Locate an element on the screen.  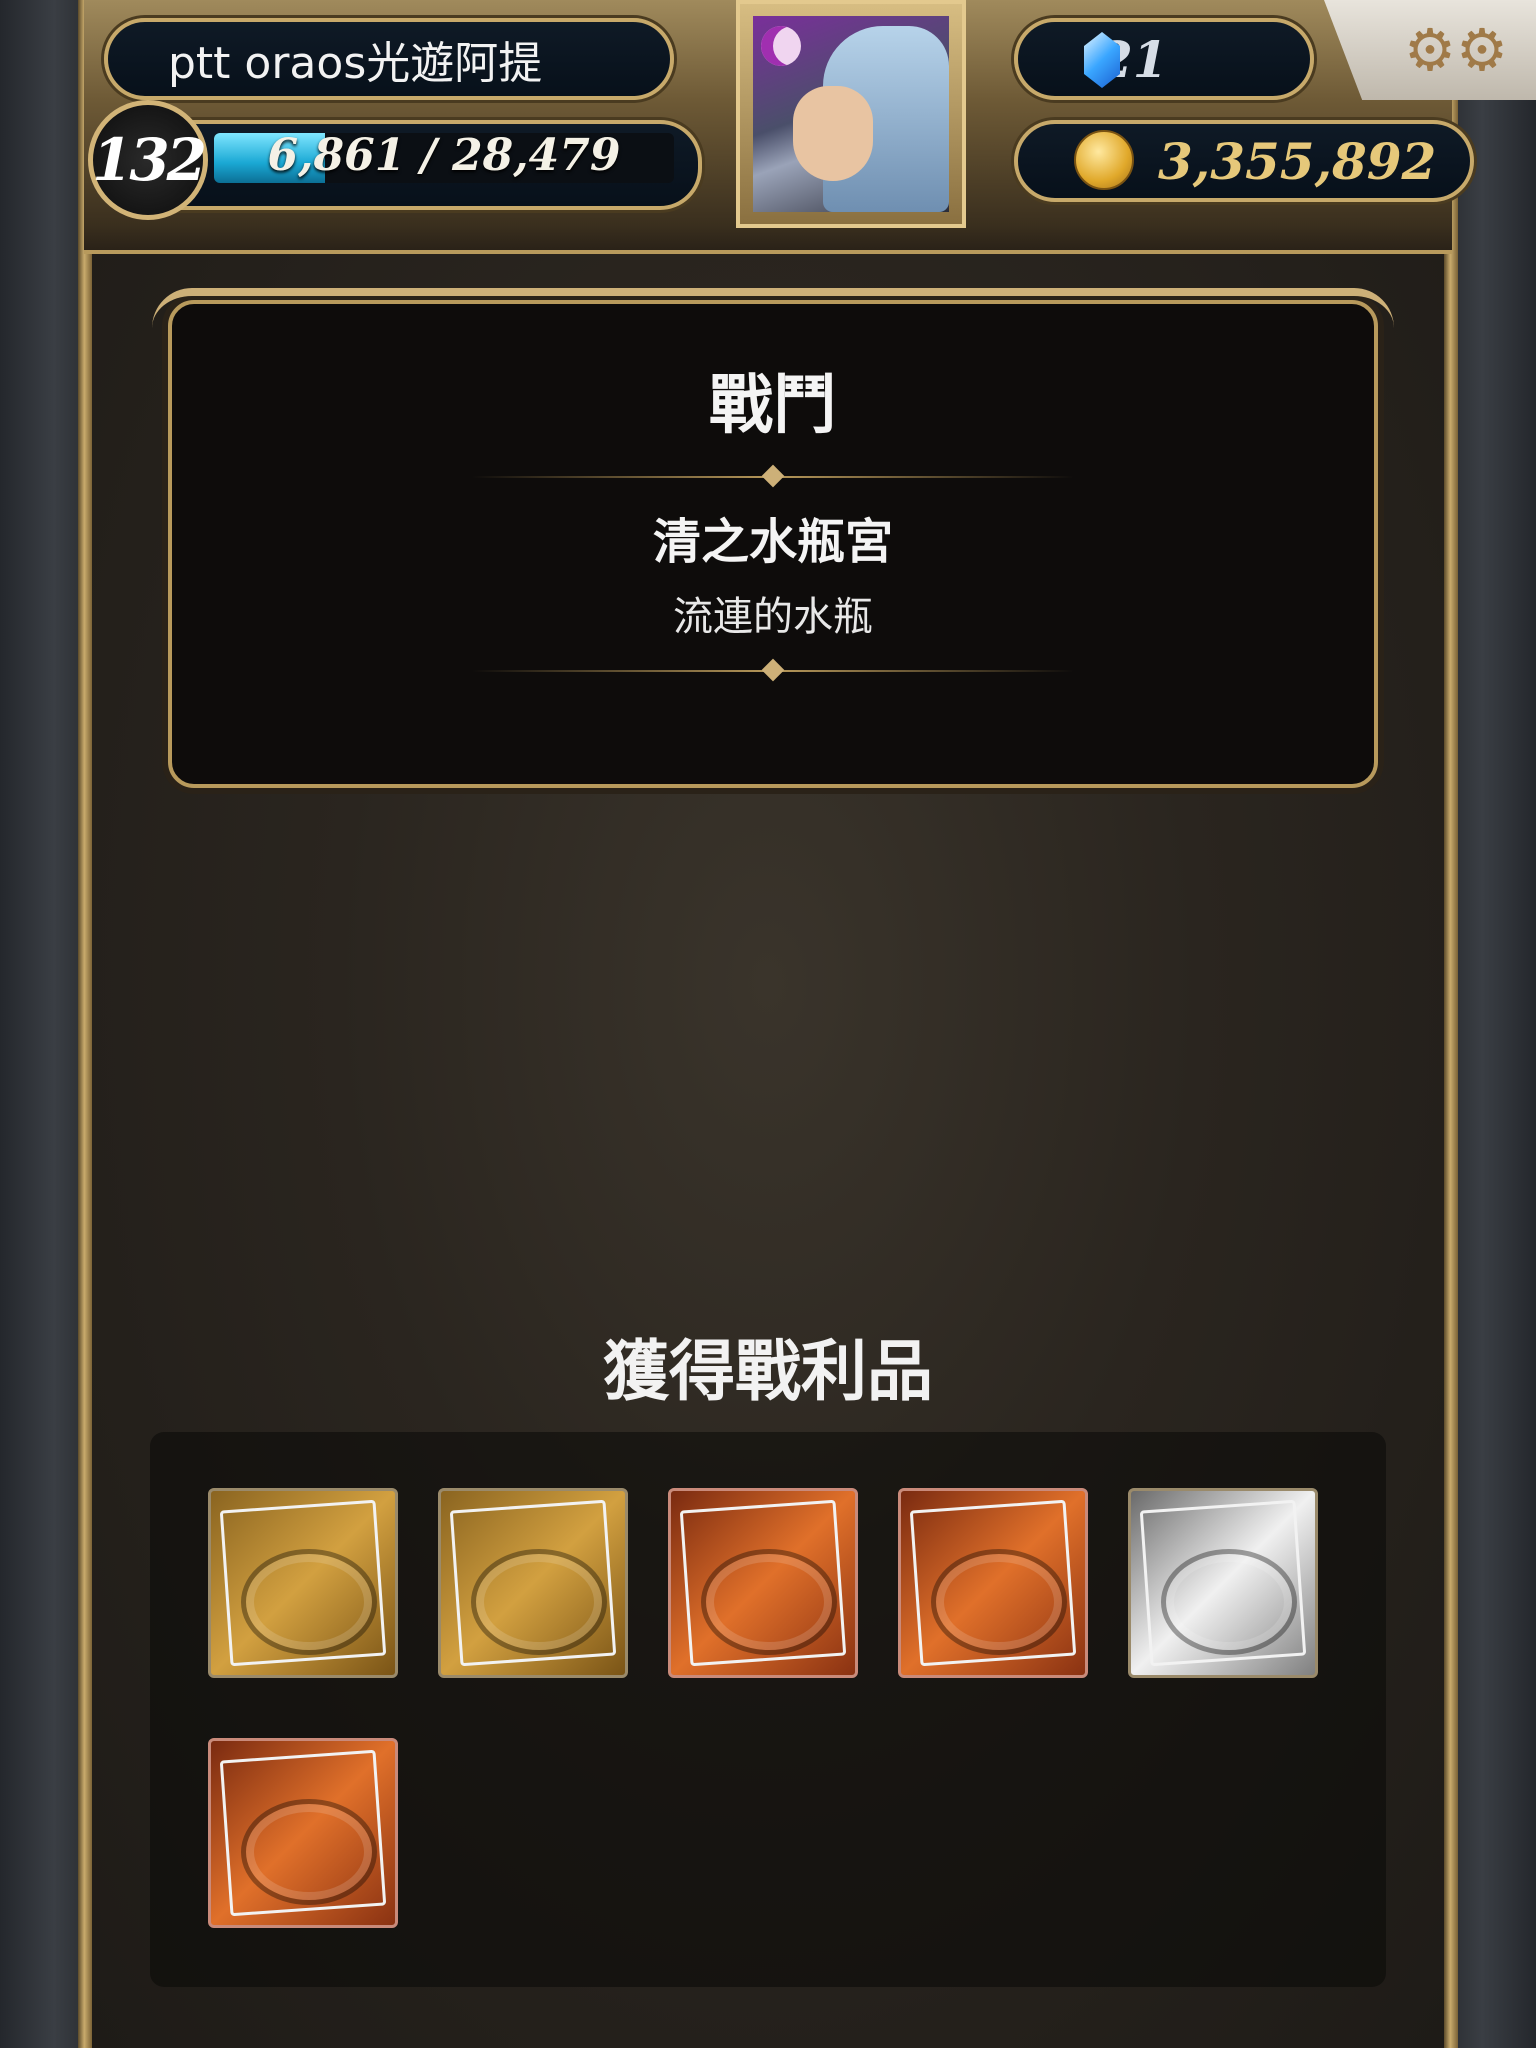
player-level-badge: 132 is located at coordinates (148, 160).